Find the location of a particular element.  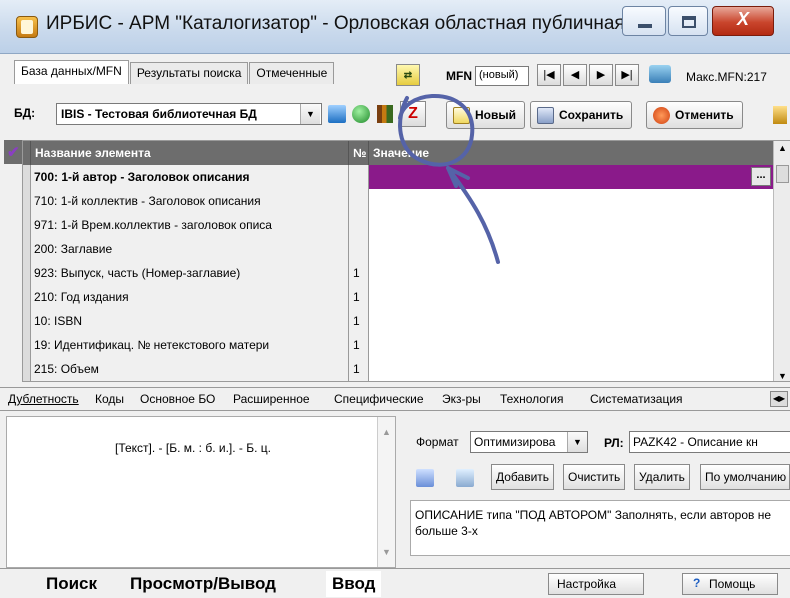

mode-tab-search: Поиск is located at coordinates (71, 584).